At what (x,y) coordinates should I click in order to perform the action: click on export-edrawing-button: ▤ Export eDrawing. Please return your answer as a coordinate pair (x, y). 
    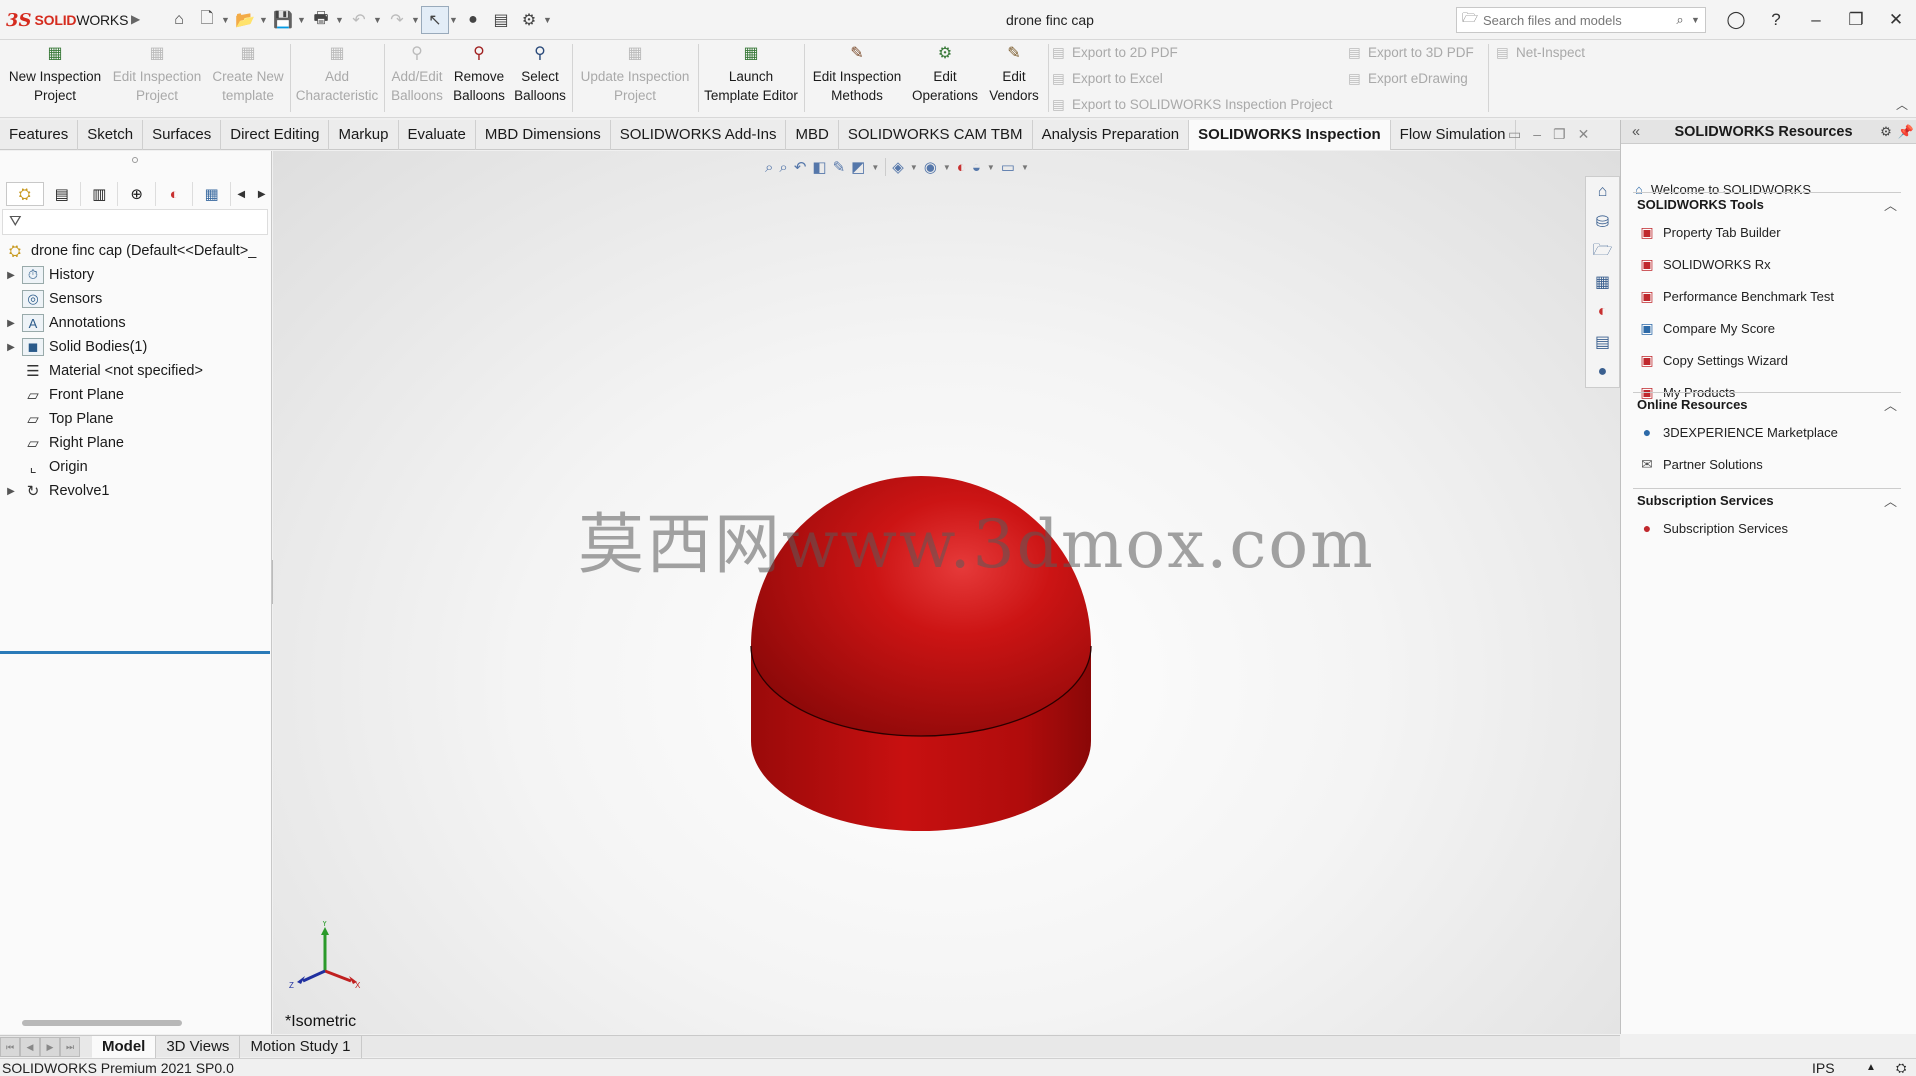
    Looking at the image, I should click on (1408, 79).